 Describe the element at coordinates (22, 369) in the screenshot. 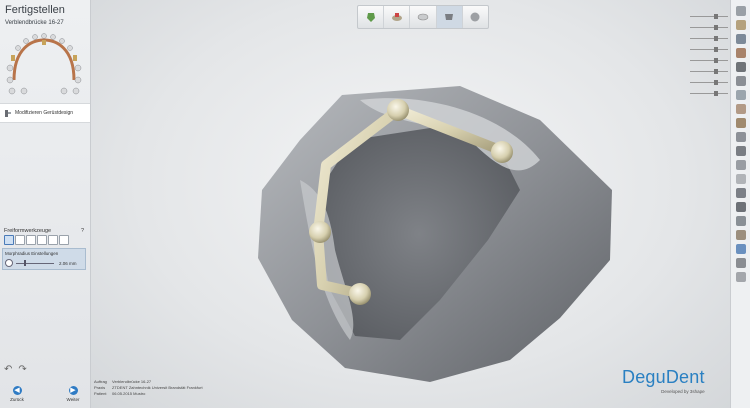

I see `redo-icon: ↷` at that location.